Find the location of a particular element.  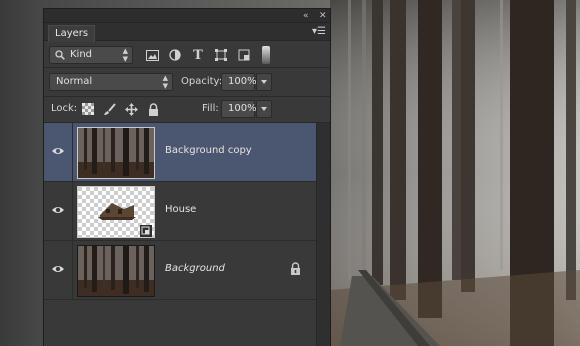

fill-dropdown-button is located at coordinates (264, 109).